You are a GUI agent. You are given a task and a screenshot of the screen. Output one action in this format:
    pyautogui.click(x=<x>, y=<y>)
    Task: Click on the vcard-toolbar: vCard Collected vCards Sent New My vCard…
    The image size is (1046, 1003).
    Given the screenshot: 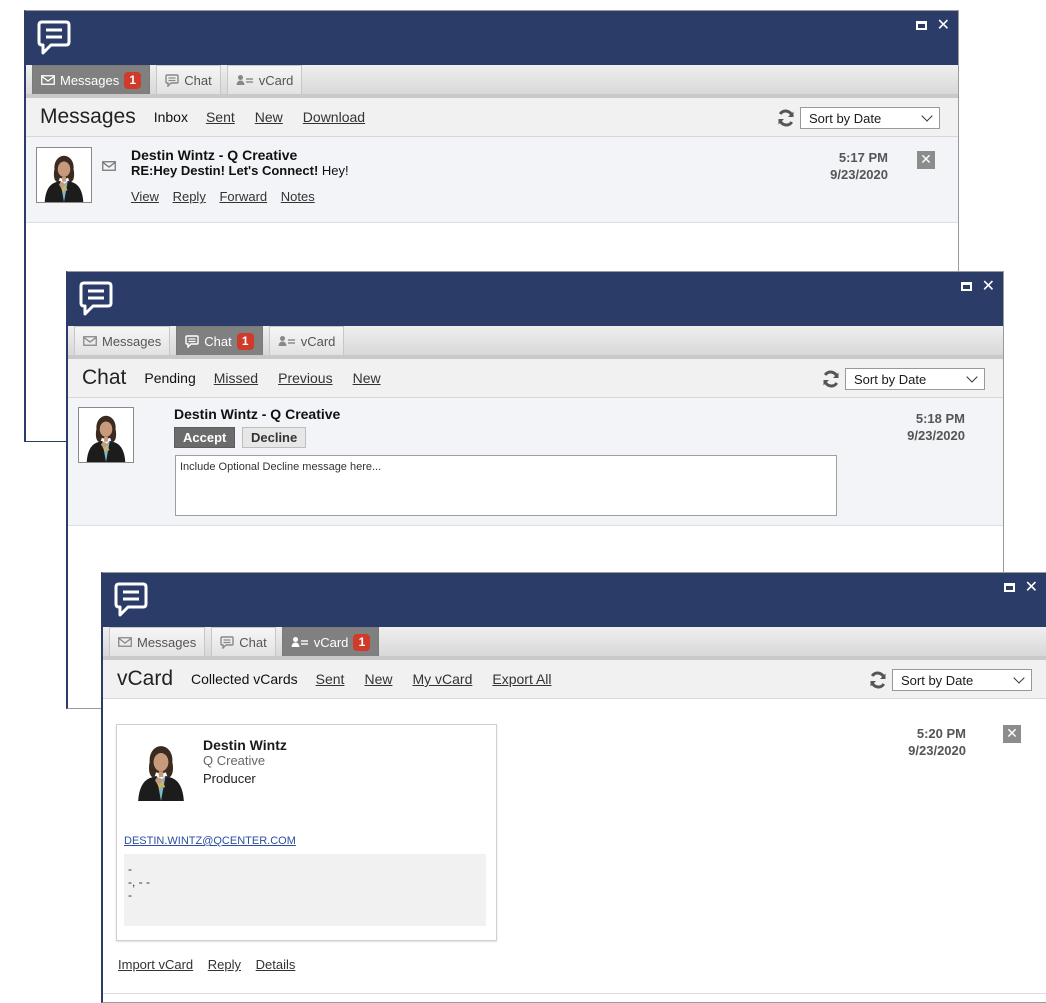 What is the action you would take?
    pyautogui.click(x=574, y=679)
    